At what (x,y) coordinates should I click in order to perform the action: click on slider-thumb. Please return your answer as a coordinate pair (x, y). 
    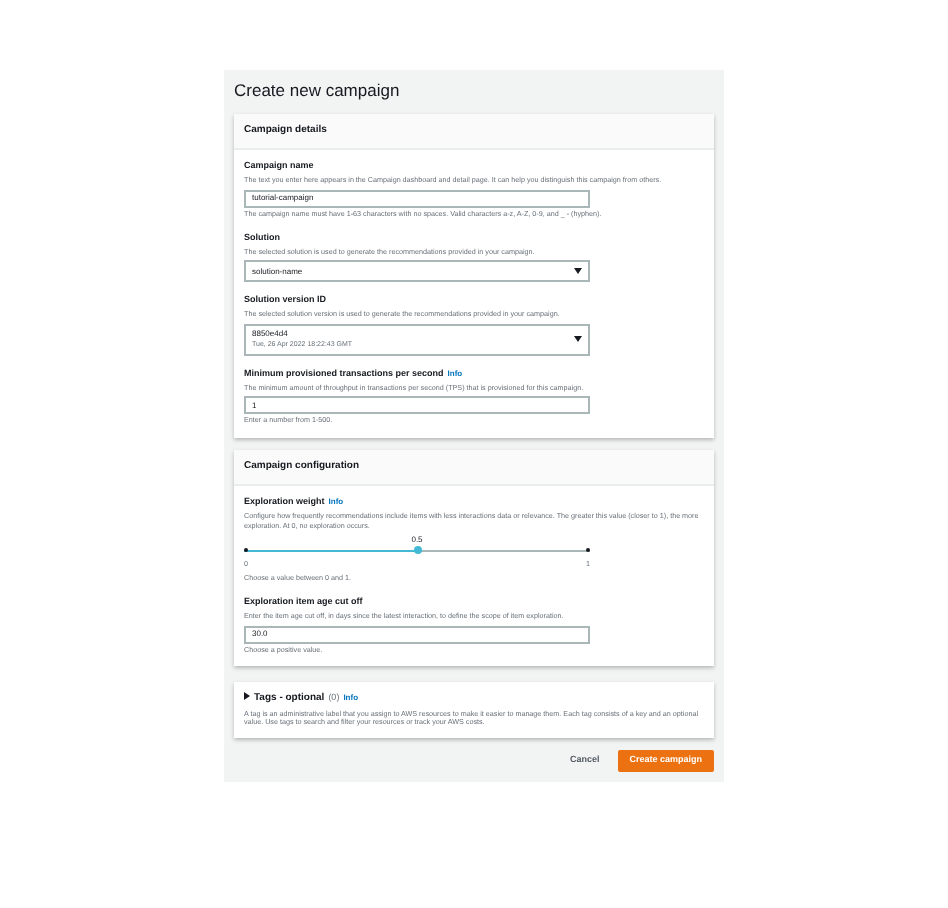
    Looking at the image, I should click on (417, 550).